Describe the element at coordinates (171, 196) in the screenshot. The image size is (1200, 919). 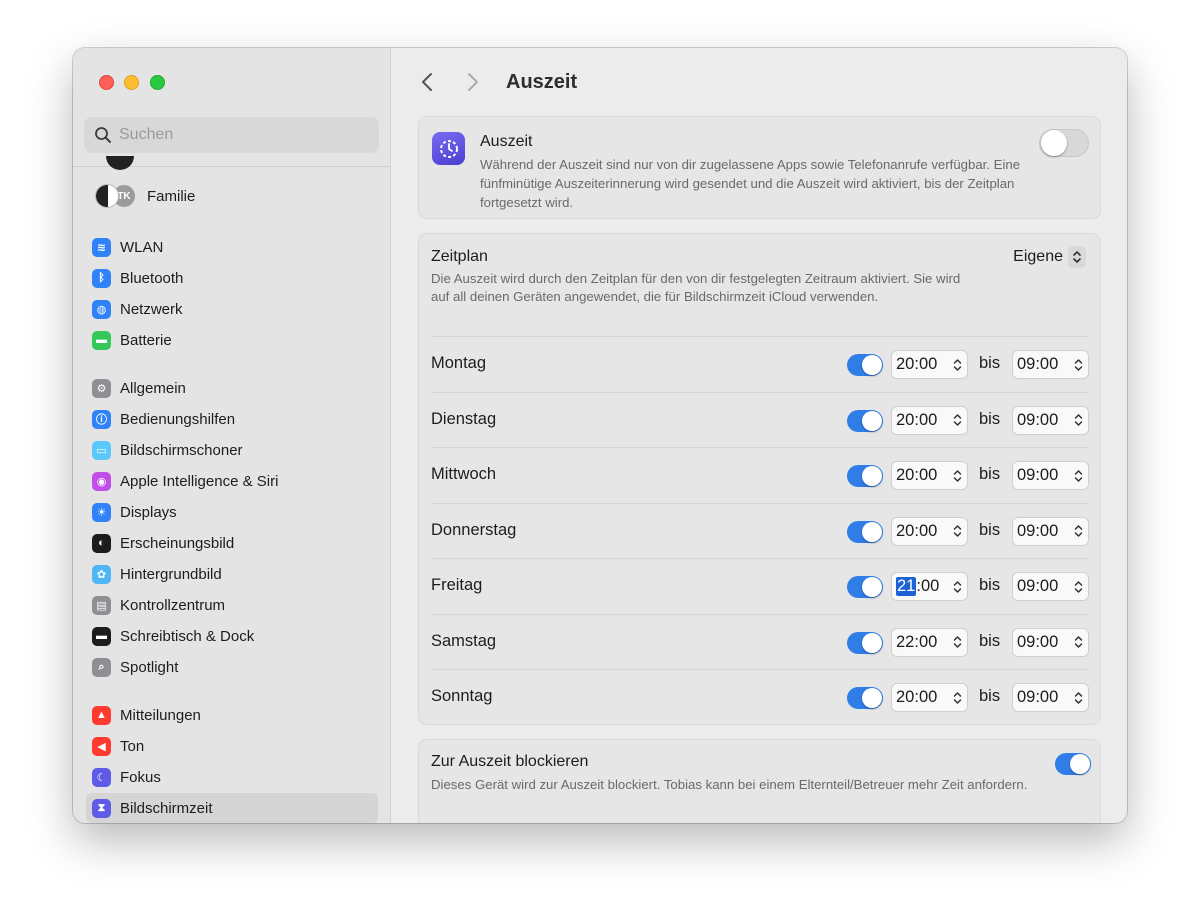
I see `sidebar-item-label: Familie` at that location.